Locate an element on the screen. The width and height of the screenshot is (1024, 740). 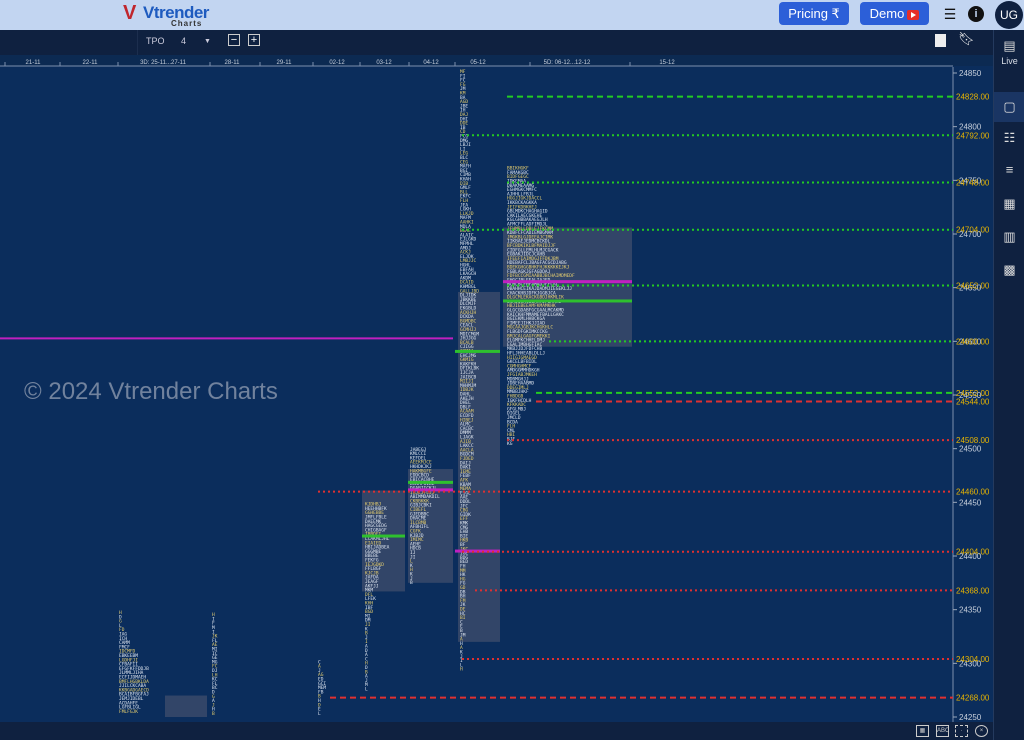
price-tick-label: 24250 is located at coordinates (970, 717).